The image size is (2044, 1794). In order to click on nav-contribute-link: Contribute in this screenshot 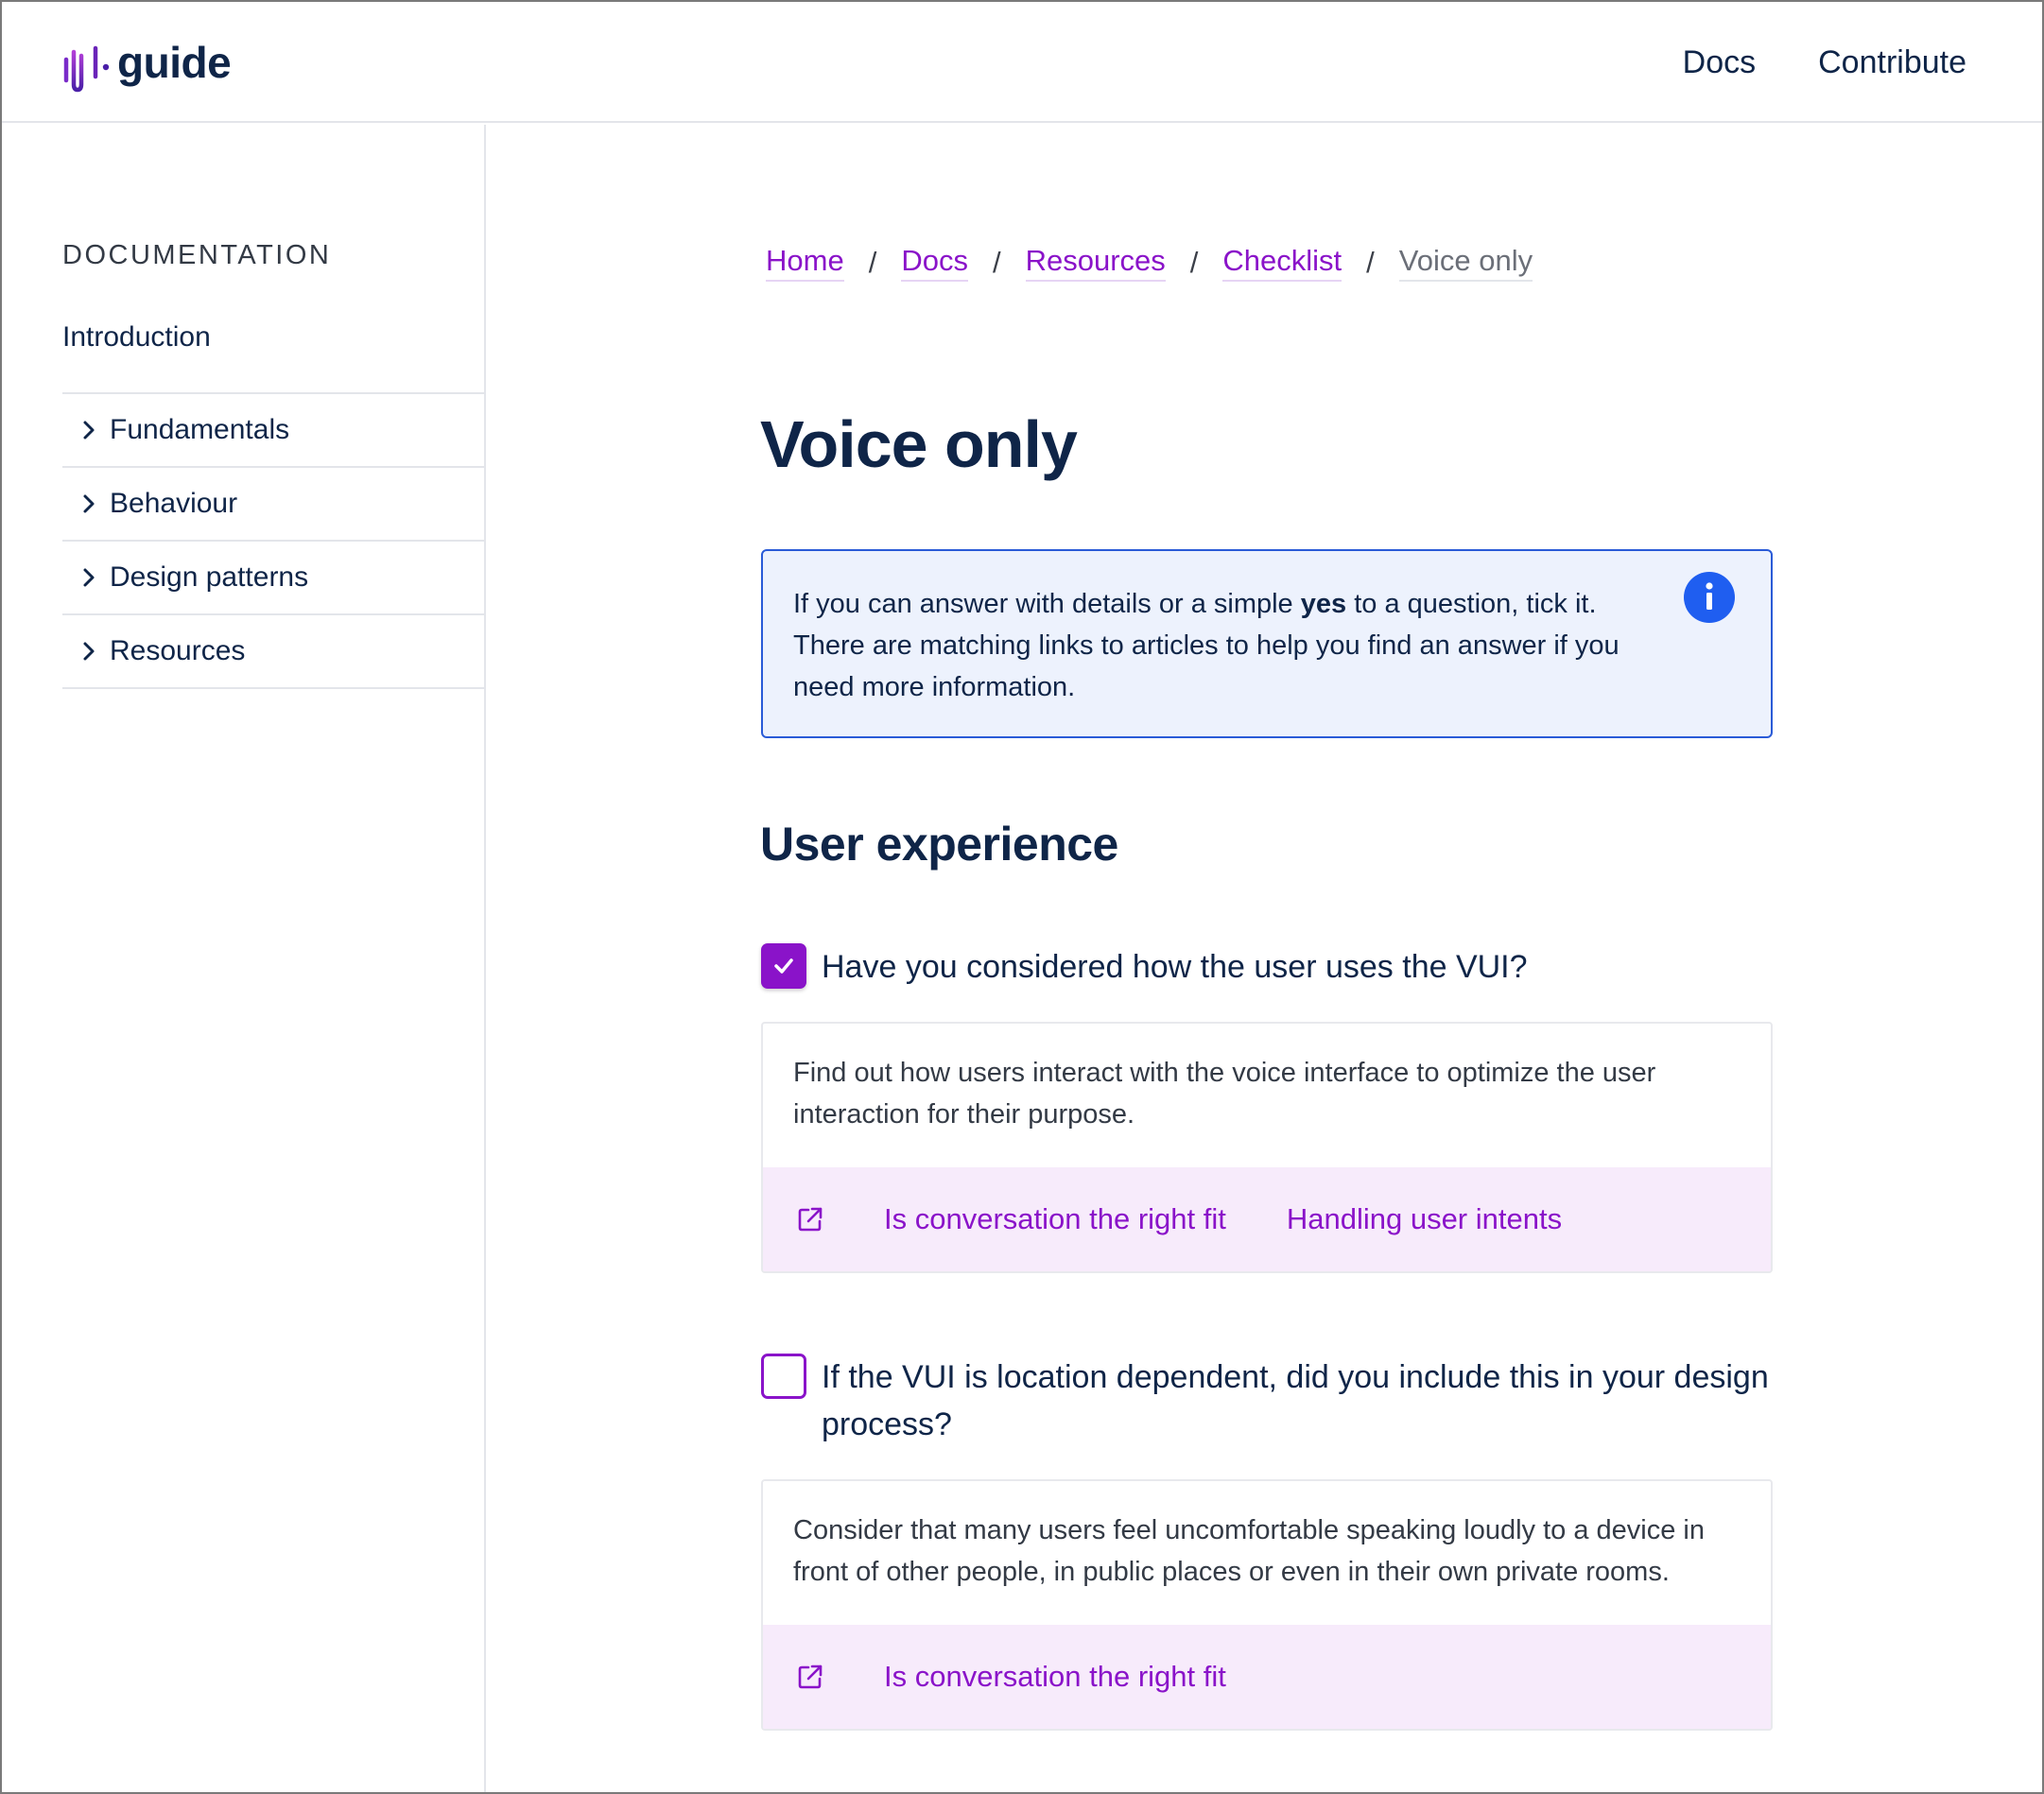, I will do `click(1892, 63)`.